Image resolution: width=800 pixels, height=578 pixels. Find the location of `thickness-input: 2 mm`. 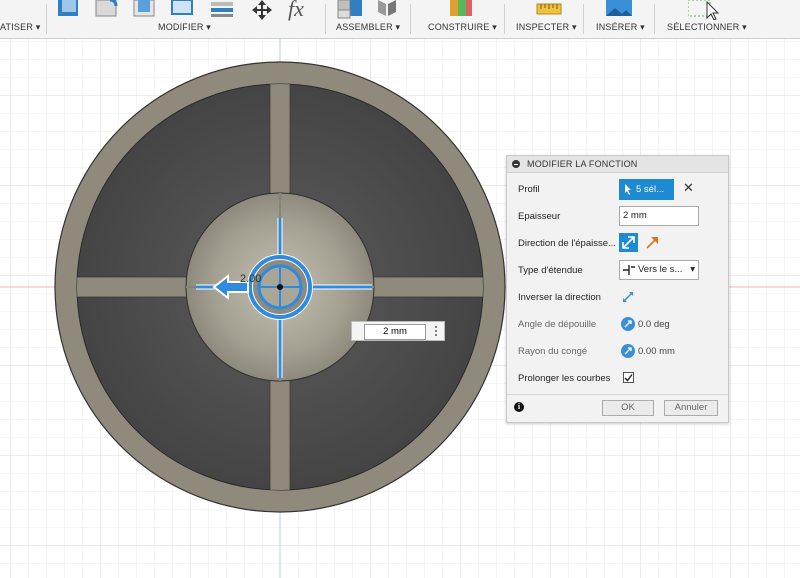

thickness-input: 2 mm is located at coordinates (659, 216).